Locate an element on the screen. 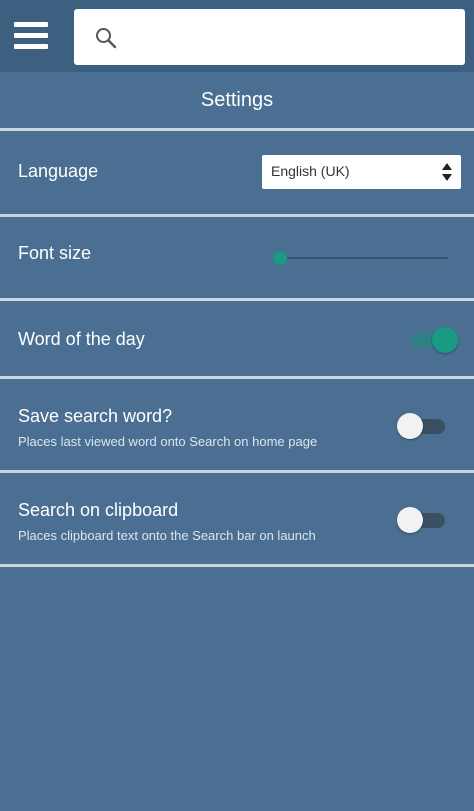  save-search-word-label: Save search word? is located at coordinates (95, 416).